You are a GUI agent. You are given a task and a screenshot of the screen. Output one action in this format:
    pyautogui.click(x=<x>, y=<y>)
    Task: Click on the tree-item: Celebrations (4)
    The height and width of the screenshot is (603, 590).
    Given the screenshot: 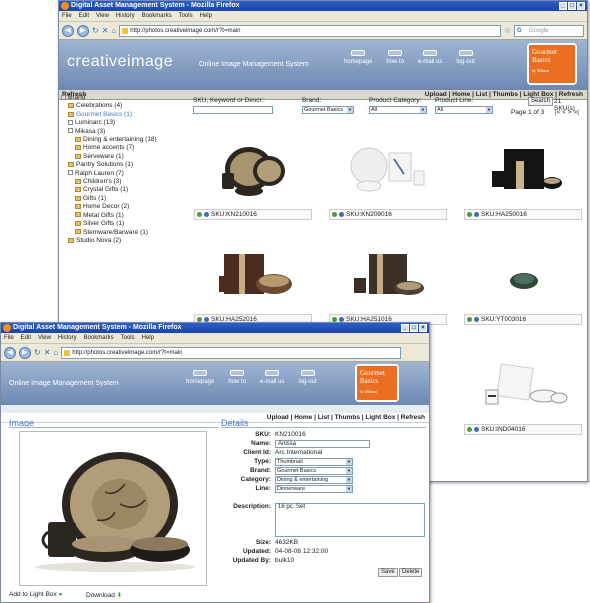 What is the action you would take?
    pyautogui.click(x=126, y=106)
    